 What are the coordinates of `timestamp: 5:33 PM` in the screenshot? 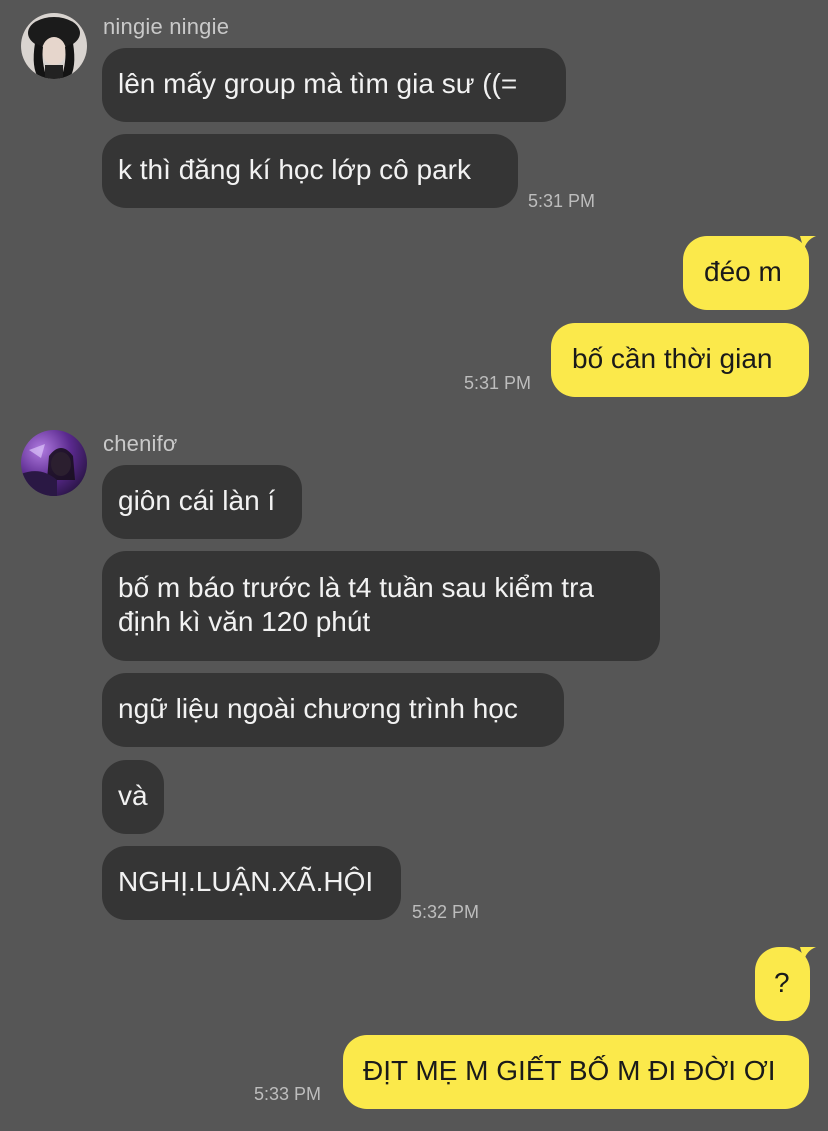 It's located at (288, 1094).